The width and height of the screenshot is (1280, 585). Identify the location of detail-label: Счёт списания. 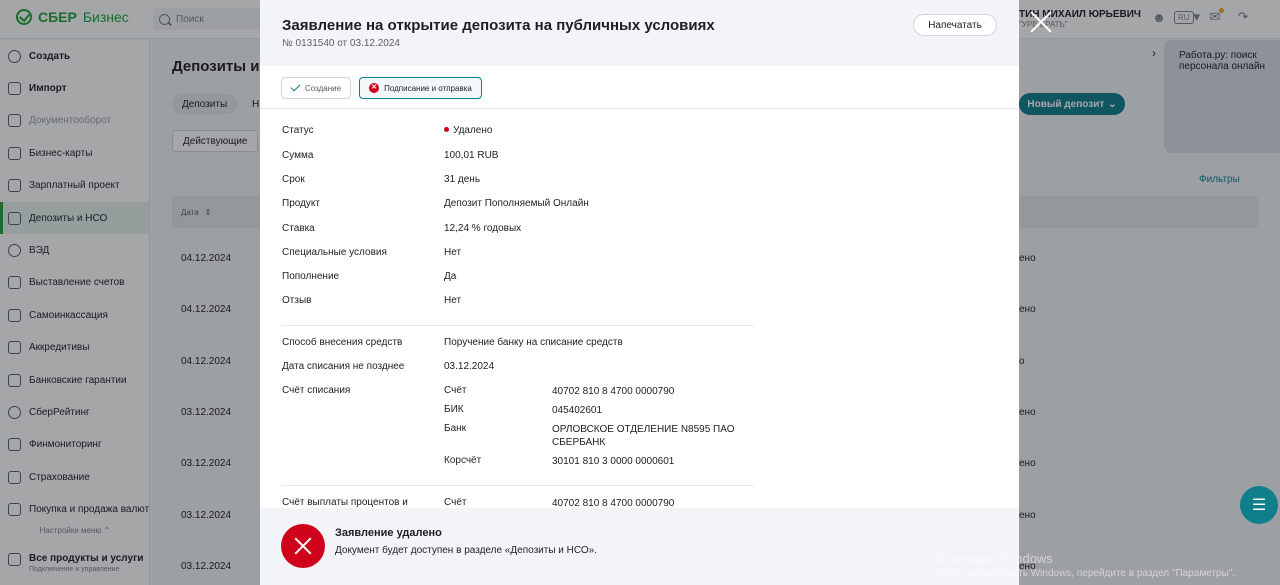
(316, 390).